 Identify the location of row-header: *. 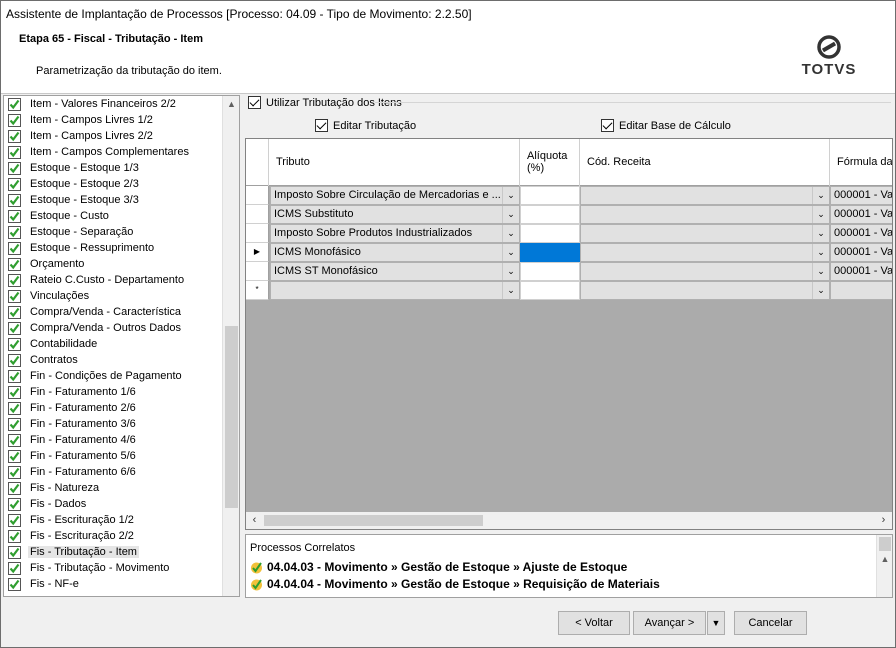
(257, 290).